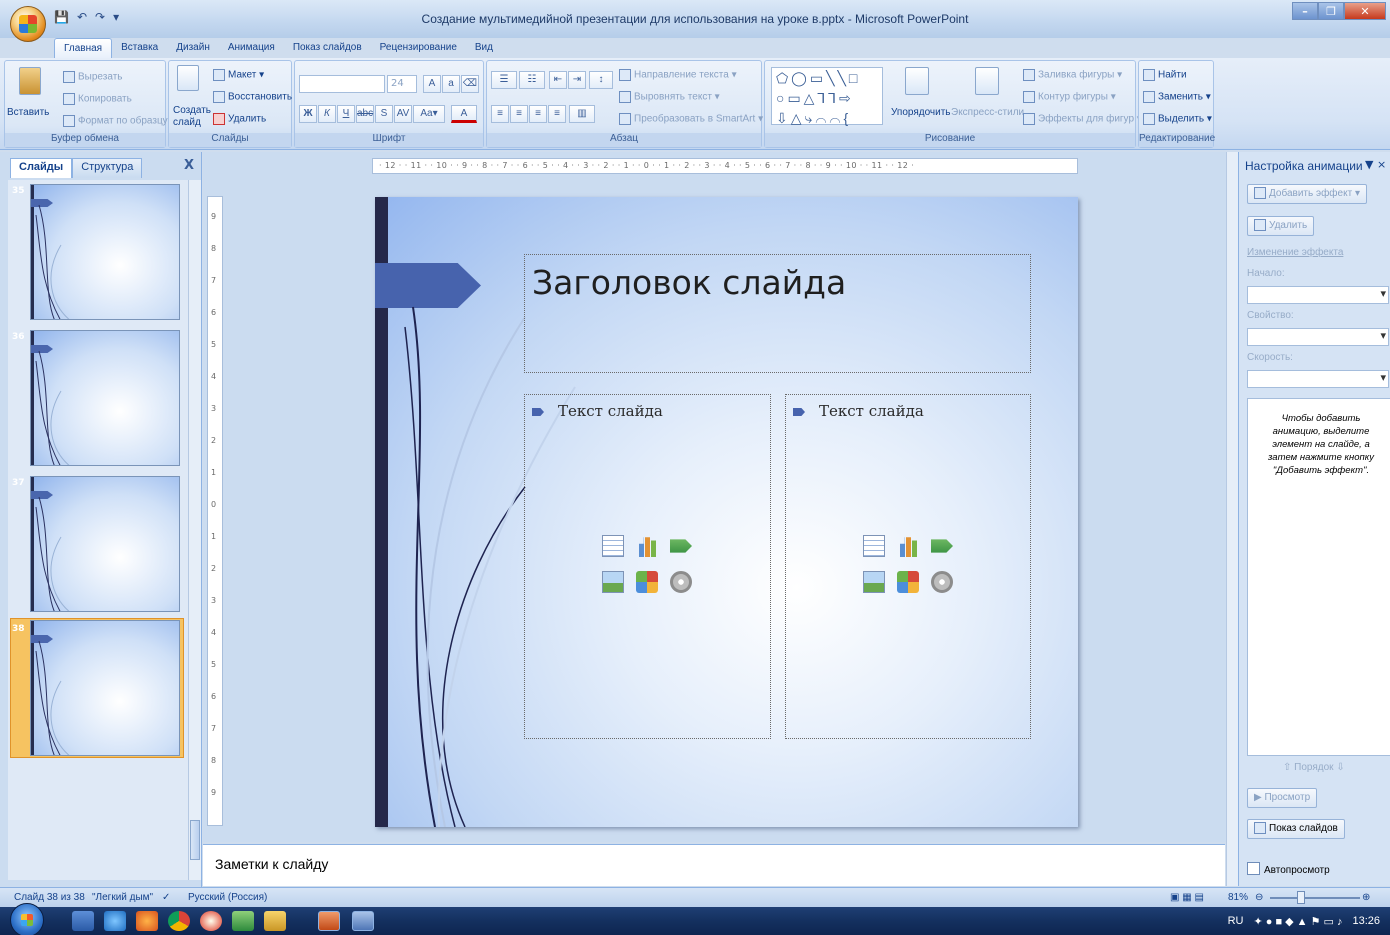 The height and width of the screenshot is (935, 1390). Describe the element at coordinates (714, 865) in the screenshot. I see `notes-pane: Заметки к слайду` at that location.